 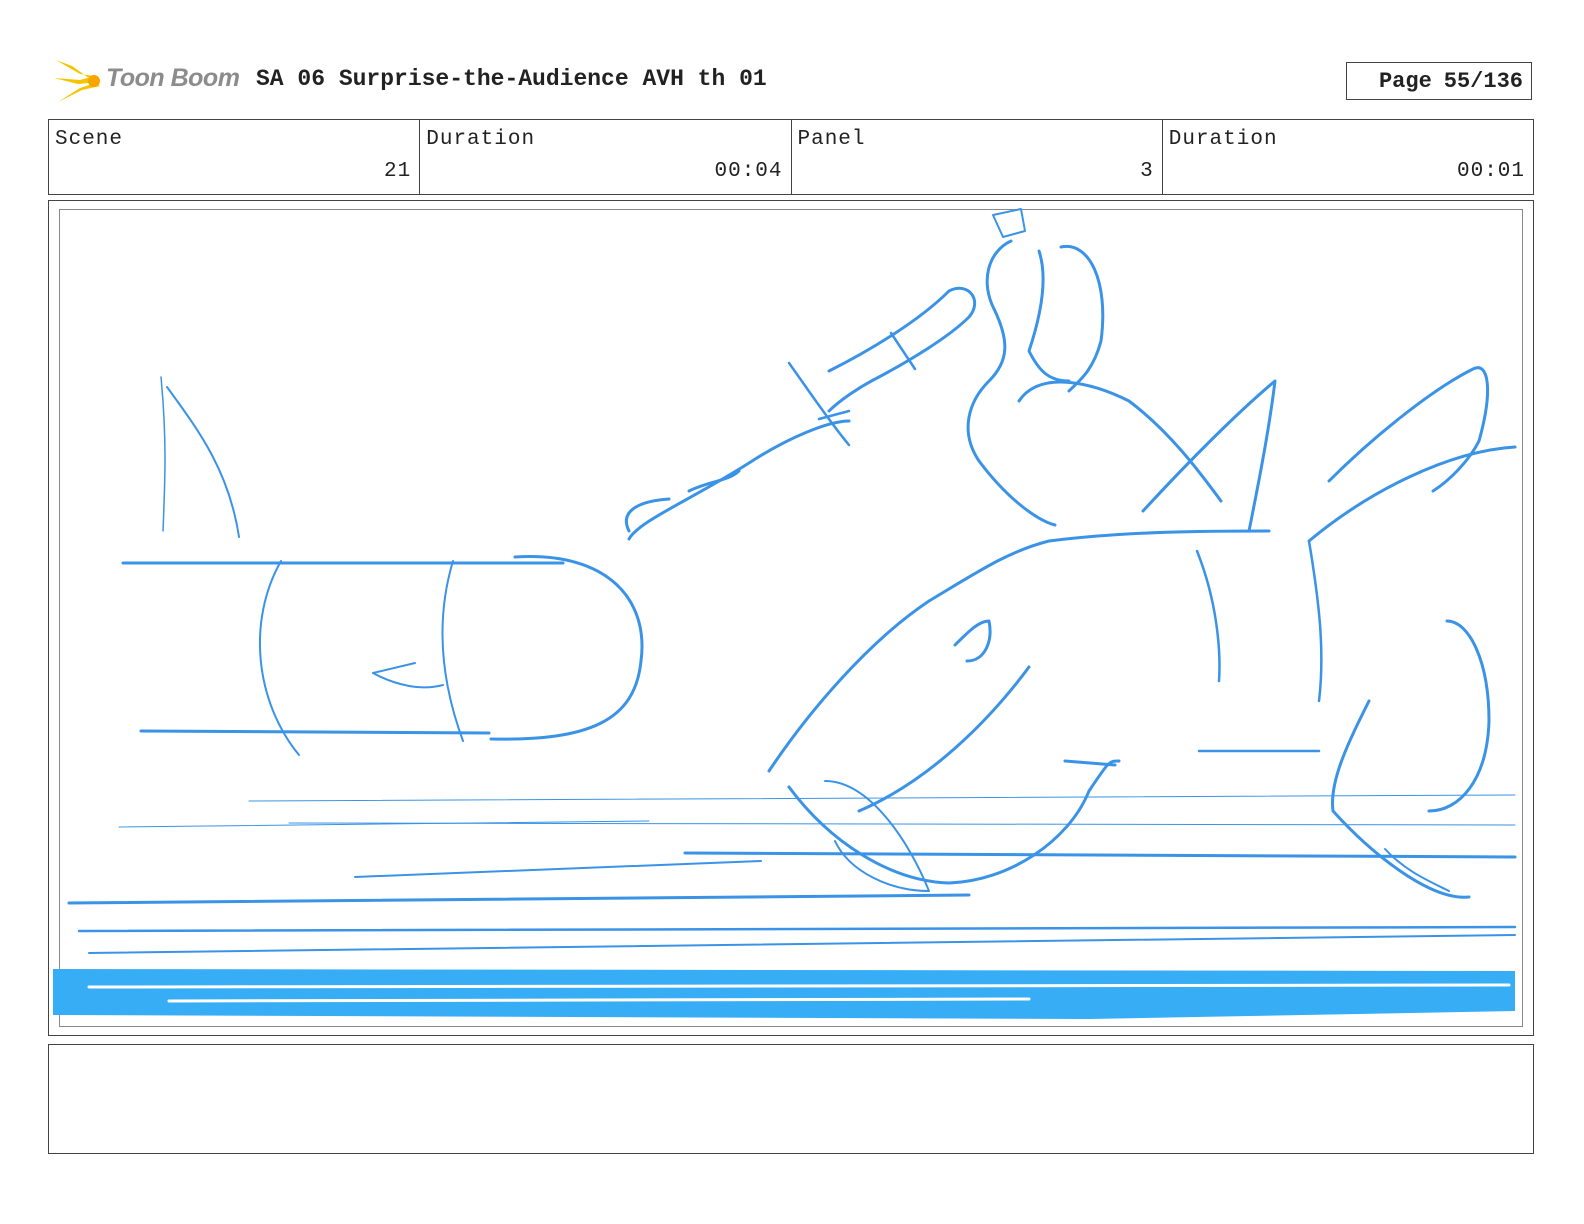 What do you see at coordinates (977, 157) in the screenshot?
I see `panel-cell: Panel 3` at bounding box center [977, 157].